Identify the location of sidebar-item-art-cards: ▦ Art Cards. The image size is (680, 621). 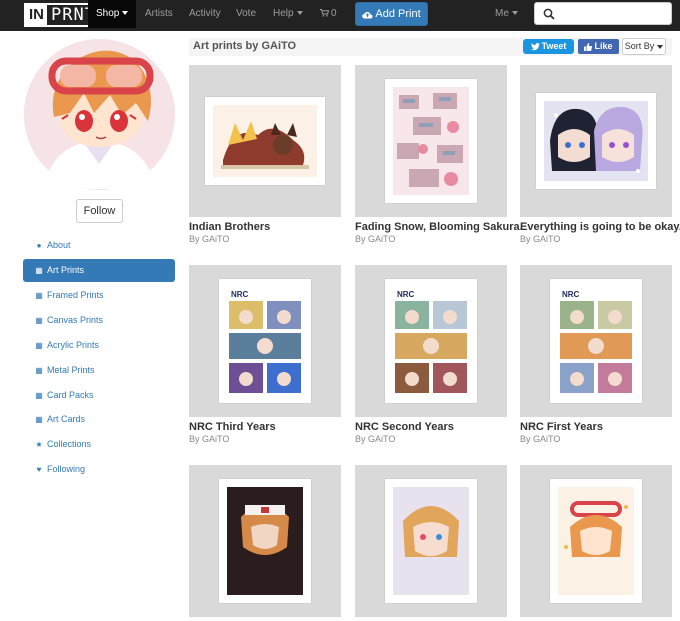
(99, 419).